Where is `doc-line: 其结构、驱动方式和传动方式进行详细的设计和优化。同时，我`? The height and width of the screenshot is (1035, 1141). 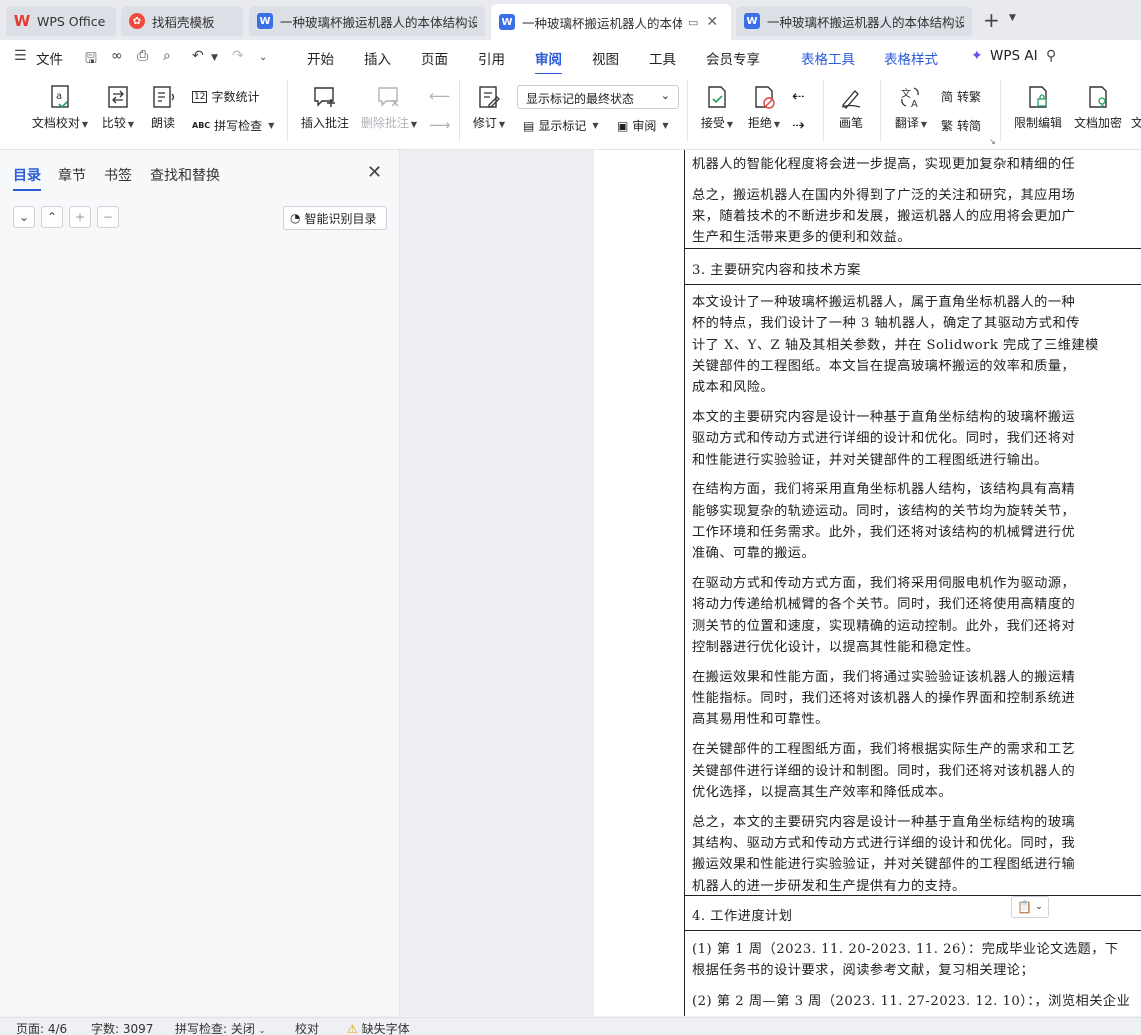 doc-line: 其结构、驱动方式和传动方式进行详细的设计和优化。同时，我 is located at coordinates (884, 843).